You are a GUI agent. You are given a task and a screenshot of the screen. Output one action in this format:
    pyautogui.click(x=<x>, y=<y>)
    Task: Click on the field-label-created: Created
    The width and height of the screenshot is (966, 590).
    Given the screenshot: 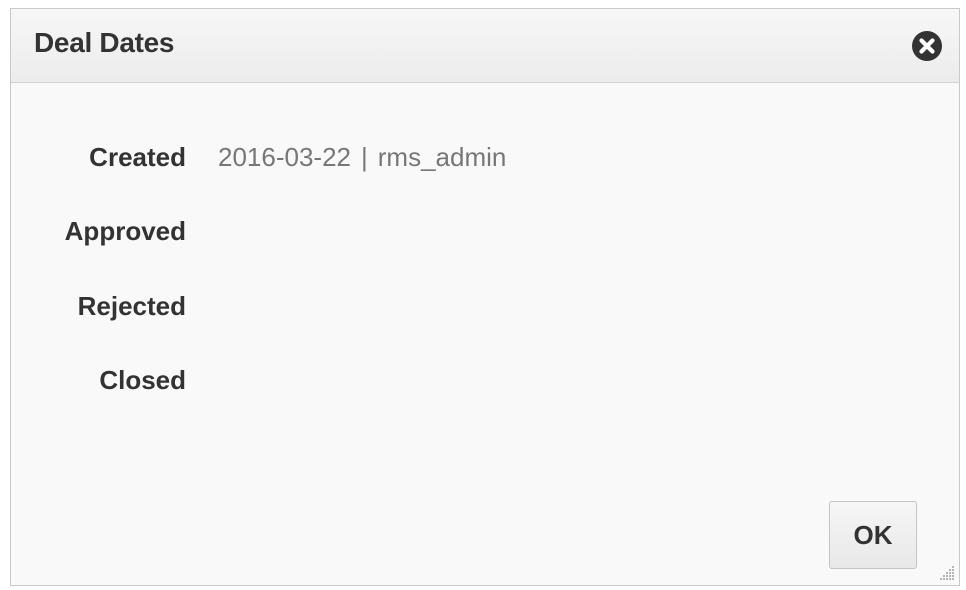 What is the action you would take?
    pyautogui.click(x=137, y=157)
    